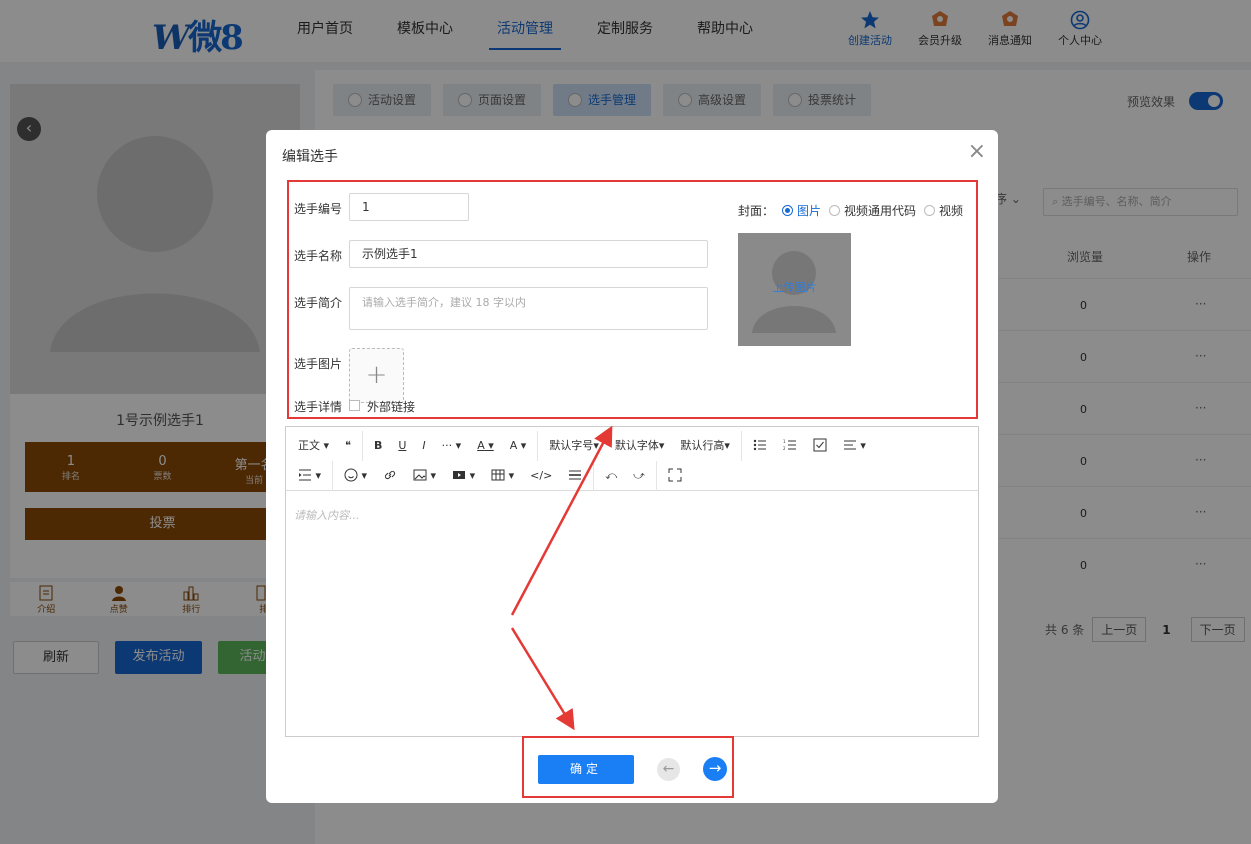  Describe the element at coordinates (318, 303) in the screenshot. I see `intro-label: 选手简介` at that location.